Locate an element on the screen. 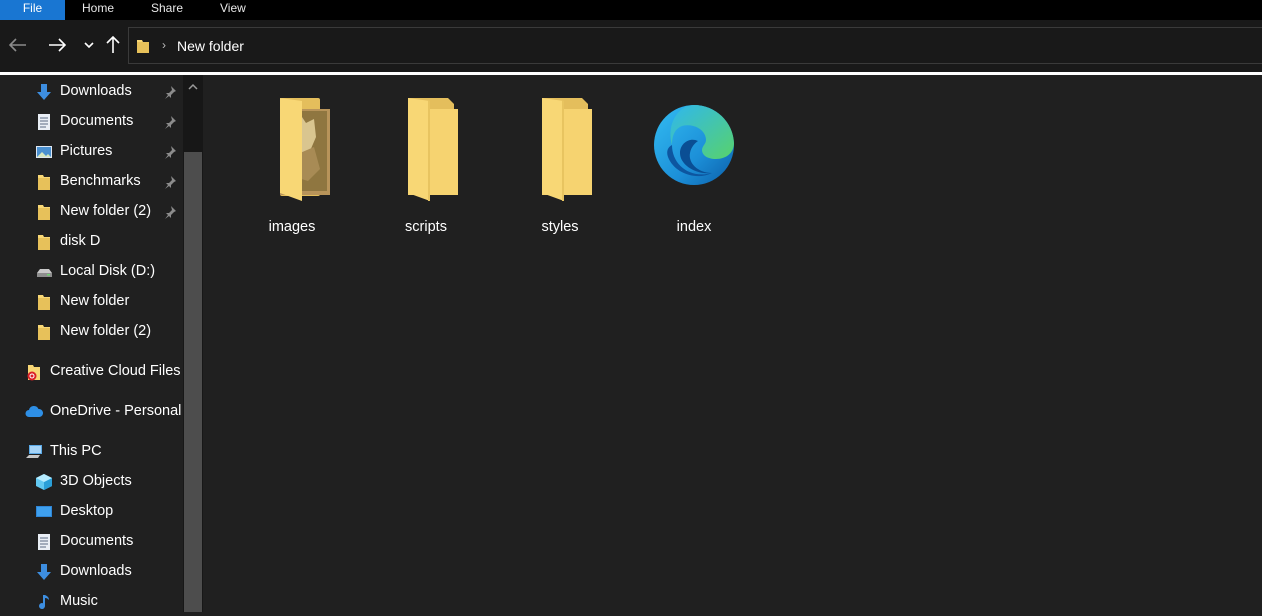  sidebar-item-label: Creative Cloud Files is located at coordinates (115, 371).